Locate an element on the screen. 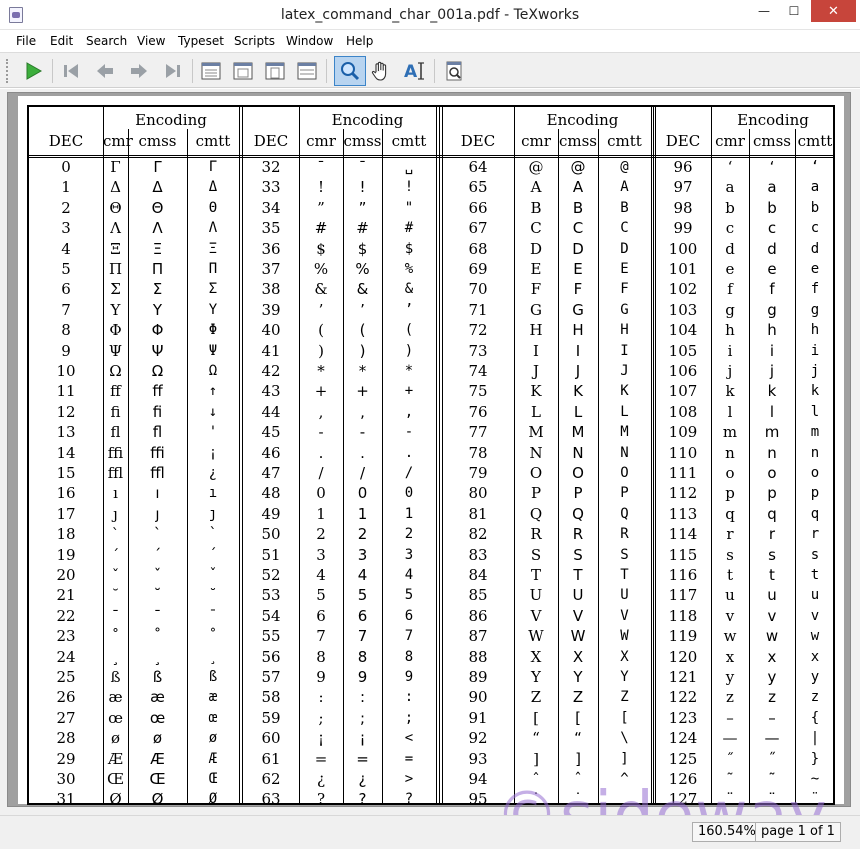 This screenshot has width=860, height=849. typeset-button is located at coordinates (33, 71).